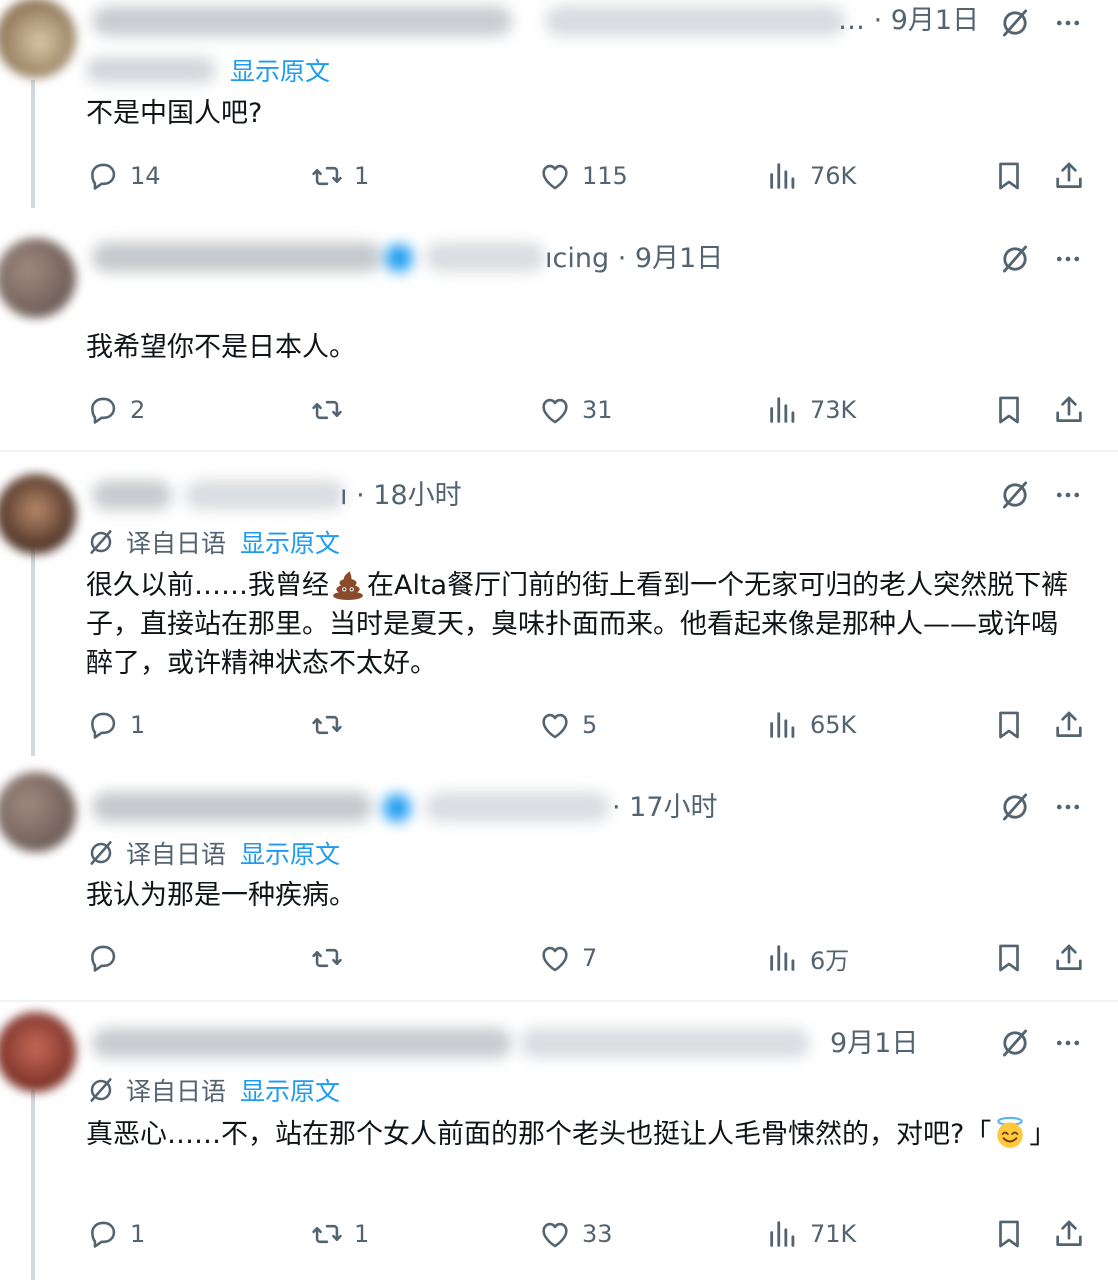 The height and width of the screenshot is (1280, 1118). I want to click on tweet-time: ı · 18小时, so click(401, 496).